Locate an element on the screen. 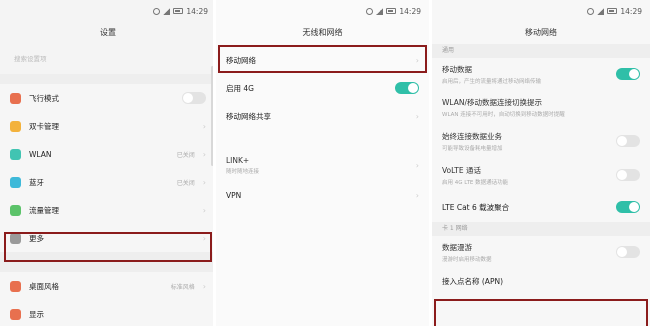 The image size is (650, 326). mobile-item-label: 始终连接数据业务 is located at coordinates (472, 136).